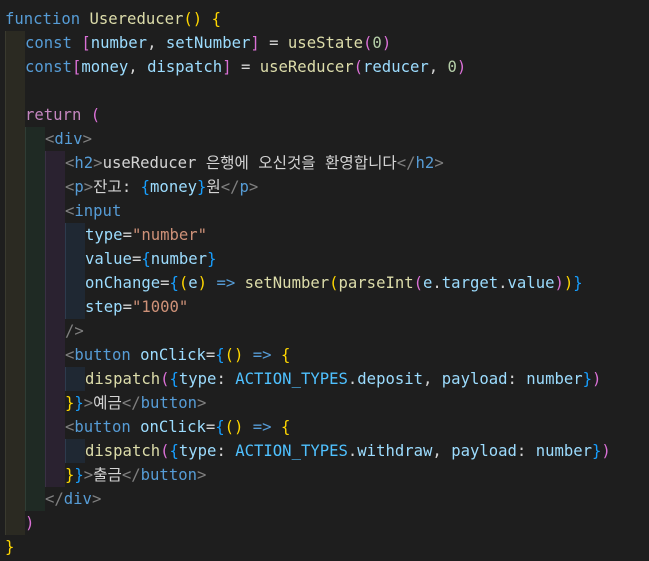  I want to click on code-line: value={number}, so click(324, 259).